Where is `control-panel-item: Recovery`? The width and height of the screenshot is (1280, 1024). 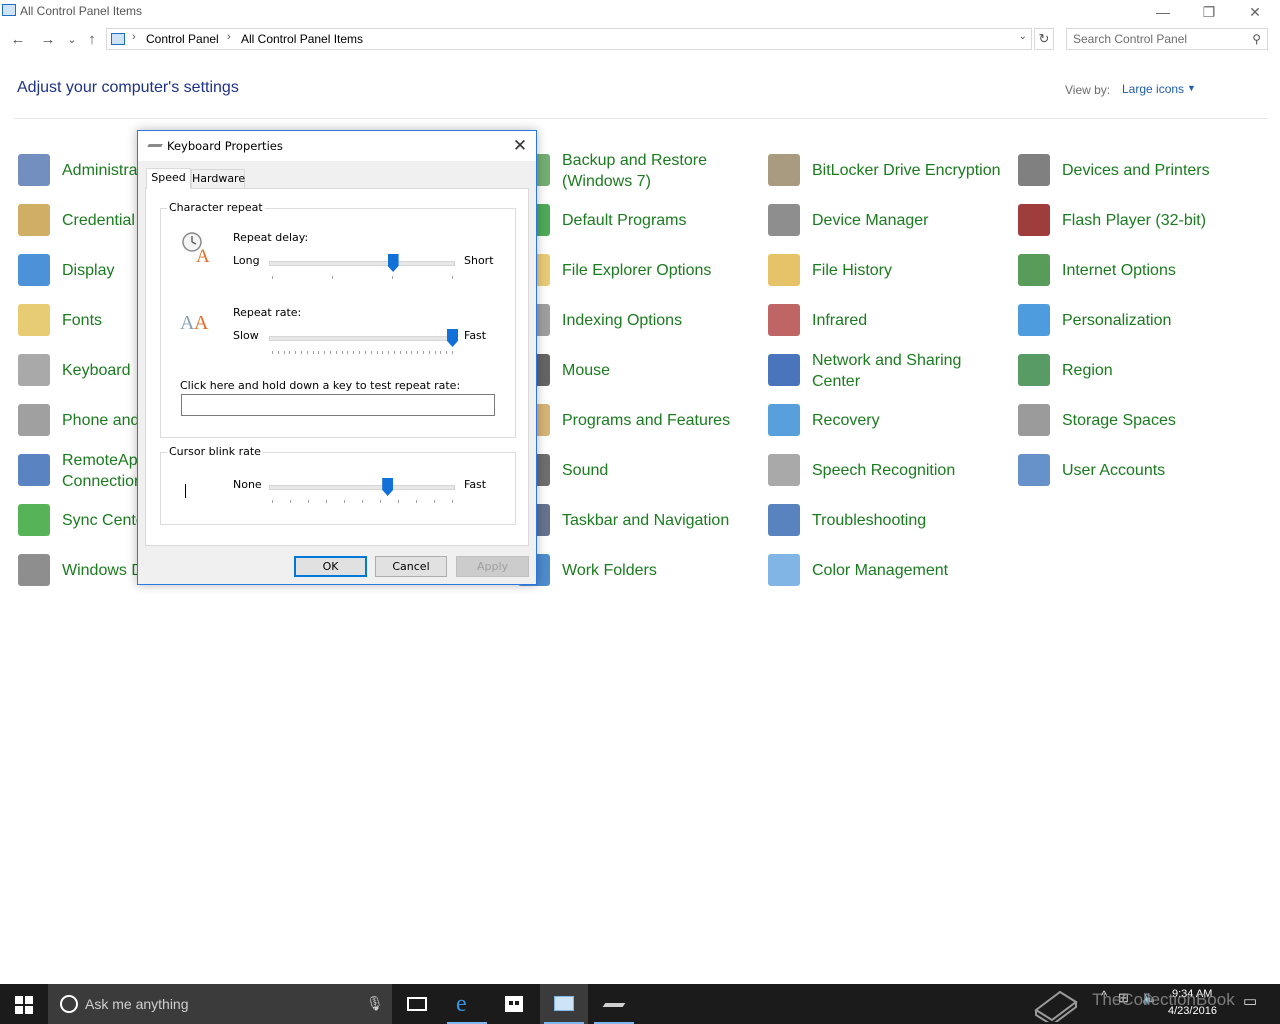
control-panel-item: Recovery is located at coordinates (888, 420).